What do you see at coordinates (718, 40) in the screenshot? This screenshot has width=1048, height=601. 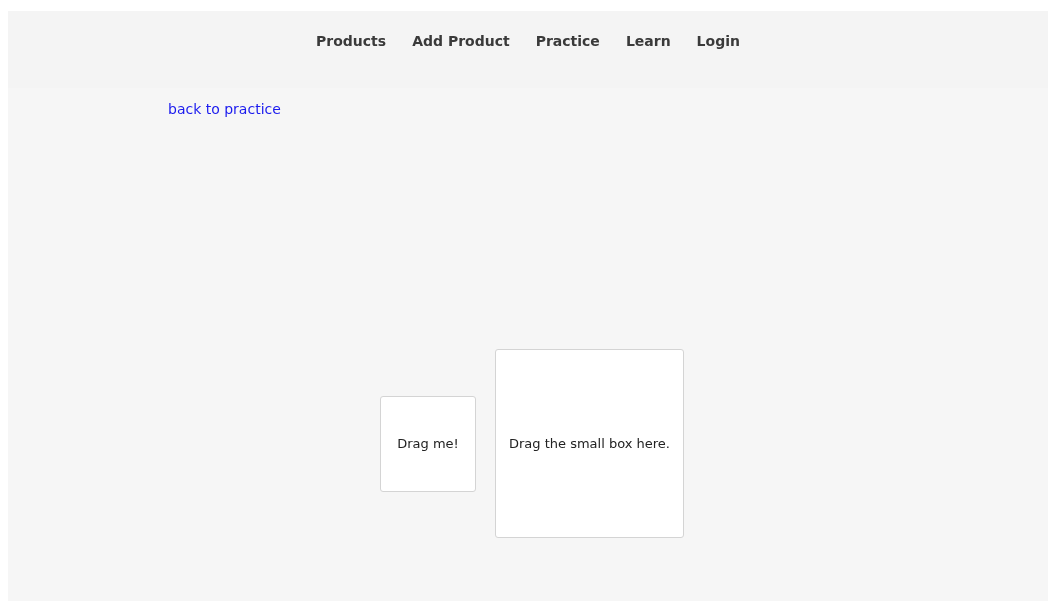 I see `nav-link: Login` at bounding box center [718, 40].